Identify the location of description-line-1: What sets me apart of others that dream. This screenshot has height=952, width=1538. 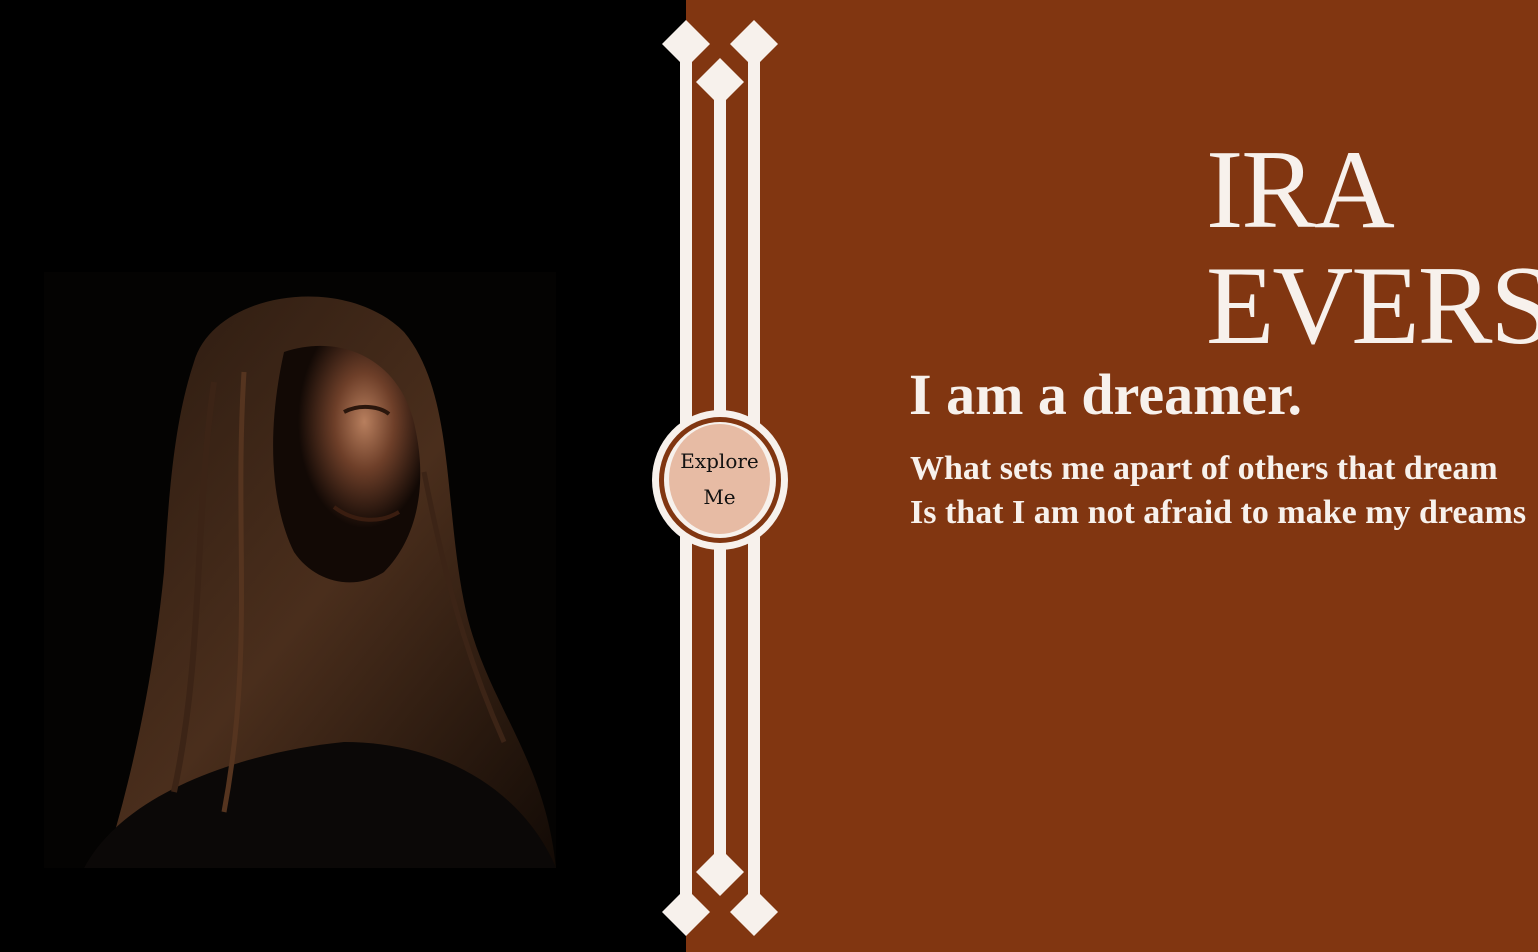
(1204, 468).